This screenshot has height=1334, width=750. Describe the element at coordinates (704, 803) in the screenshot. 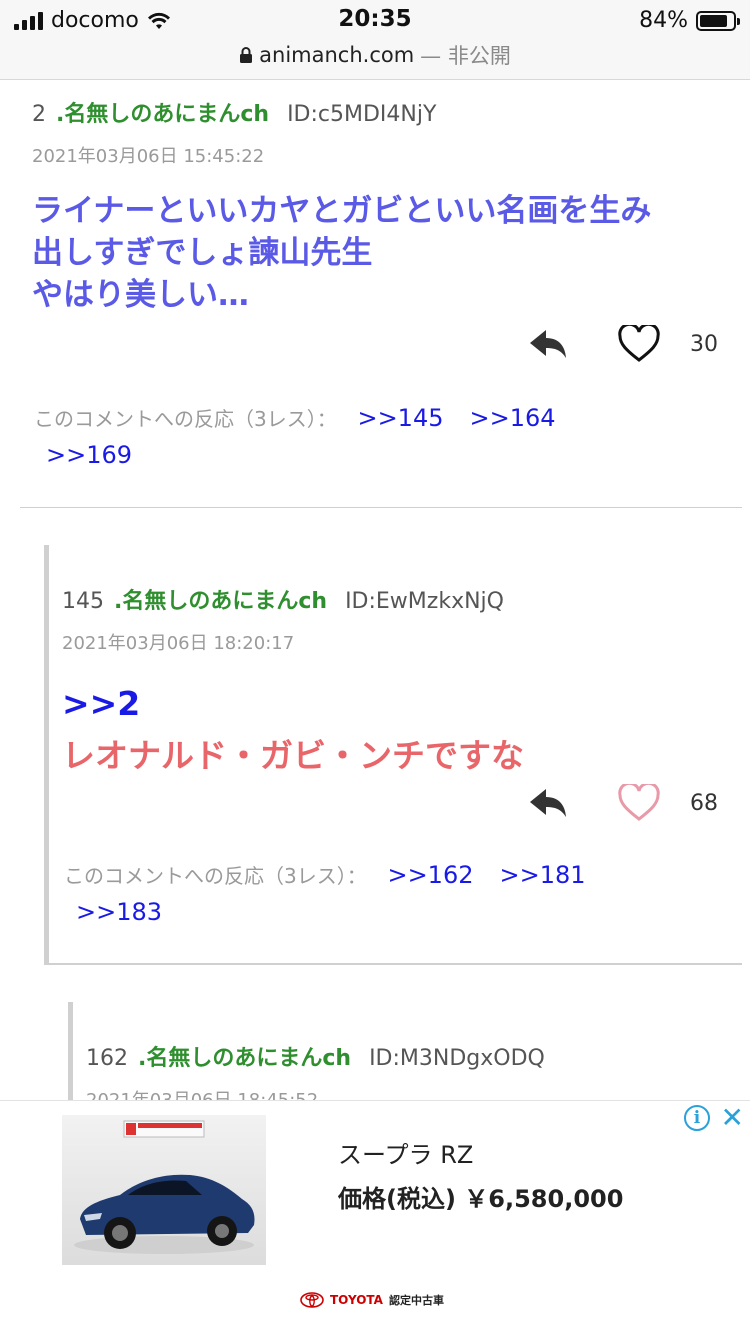

I see `like-count: 68` at that location.